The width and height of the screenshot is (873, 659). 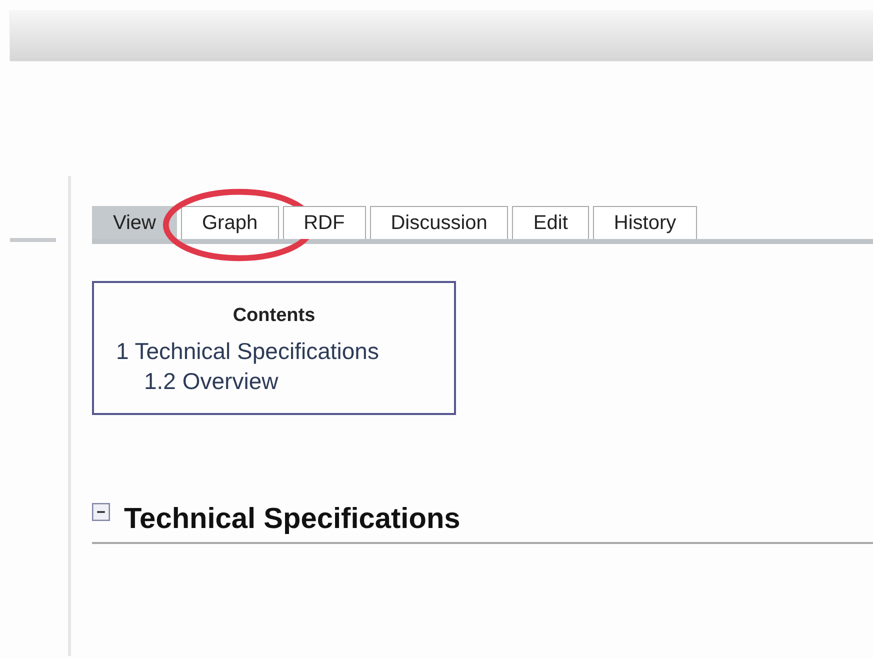 What do you see at coordinates (299, 381) in the screenshot?
I see `contents-link: 1.2 Overview` at bounding box center [299, 381].